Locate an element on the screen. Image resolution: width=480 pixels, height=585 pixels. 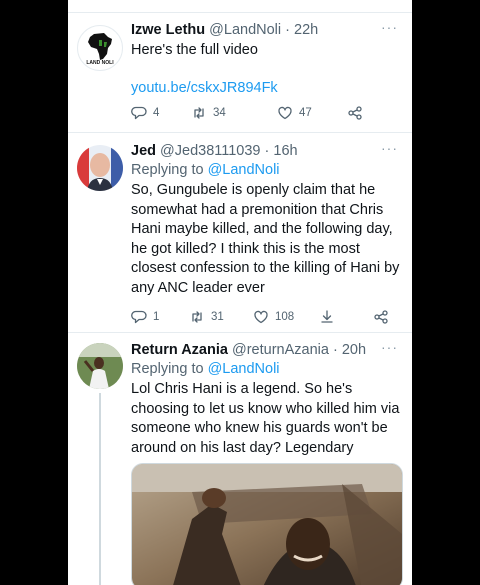
retweet-count: 31 is located at coordinates (217, 317).